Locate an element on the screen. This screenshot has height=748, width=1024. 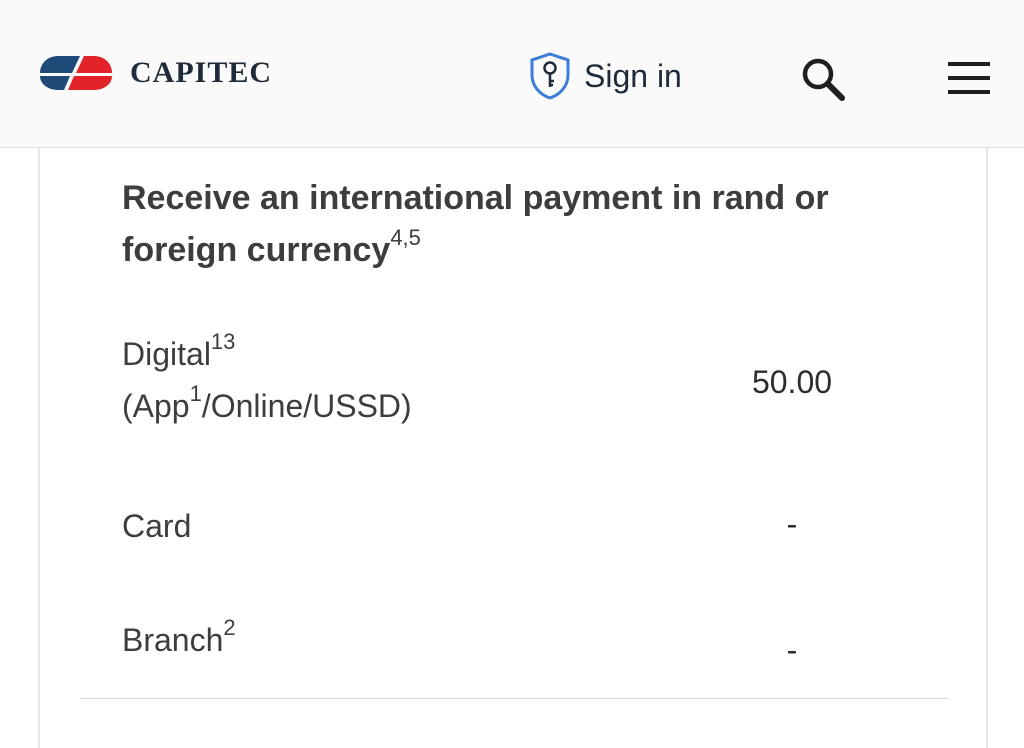
footnote-ref: 1 is located at coordinates (196, 393).